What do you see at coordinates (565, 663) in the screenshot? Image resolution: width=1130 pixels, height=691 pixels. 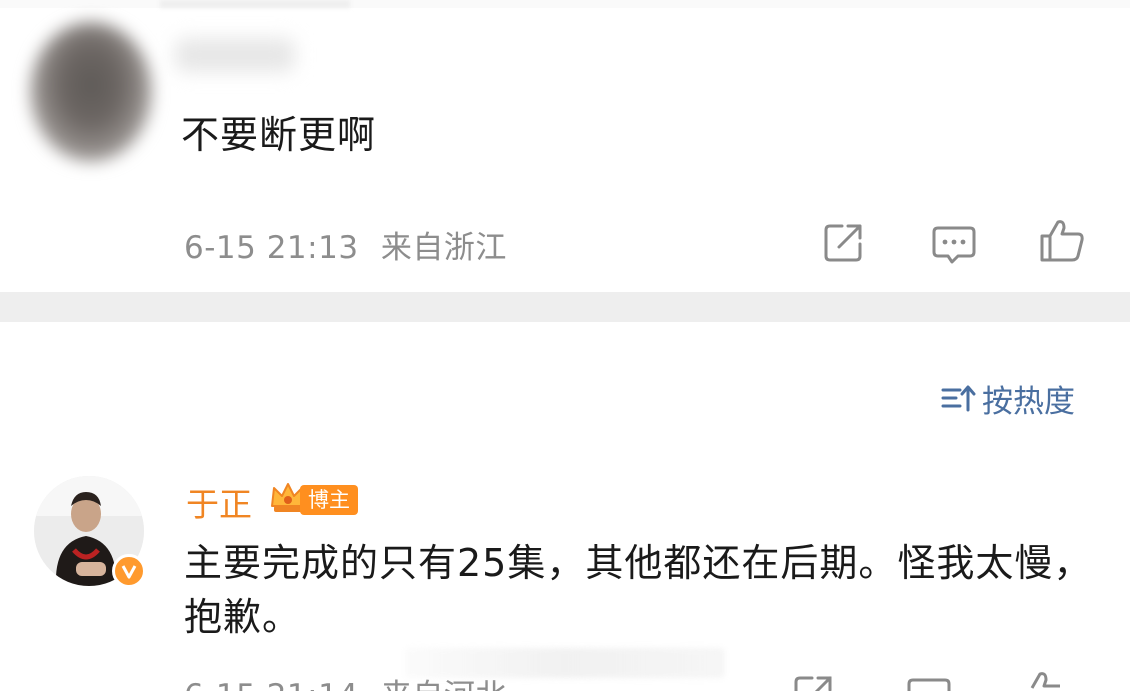 I see `blurred-overlay` at bounding box center [565, 663].